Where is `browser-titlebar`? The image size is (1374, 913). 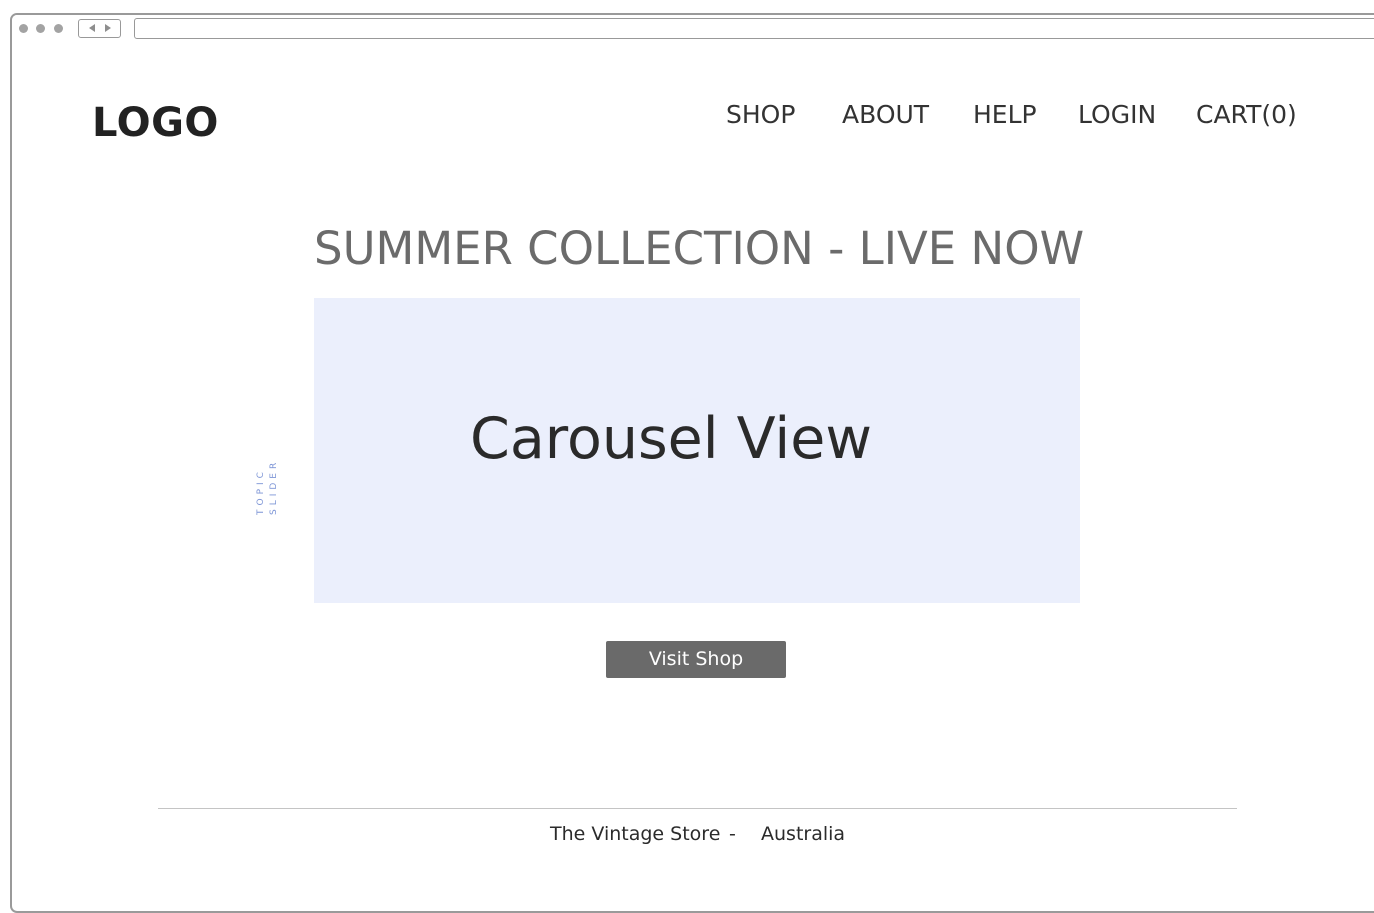 browser-titlebar is located at coordinates (693, 31).